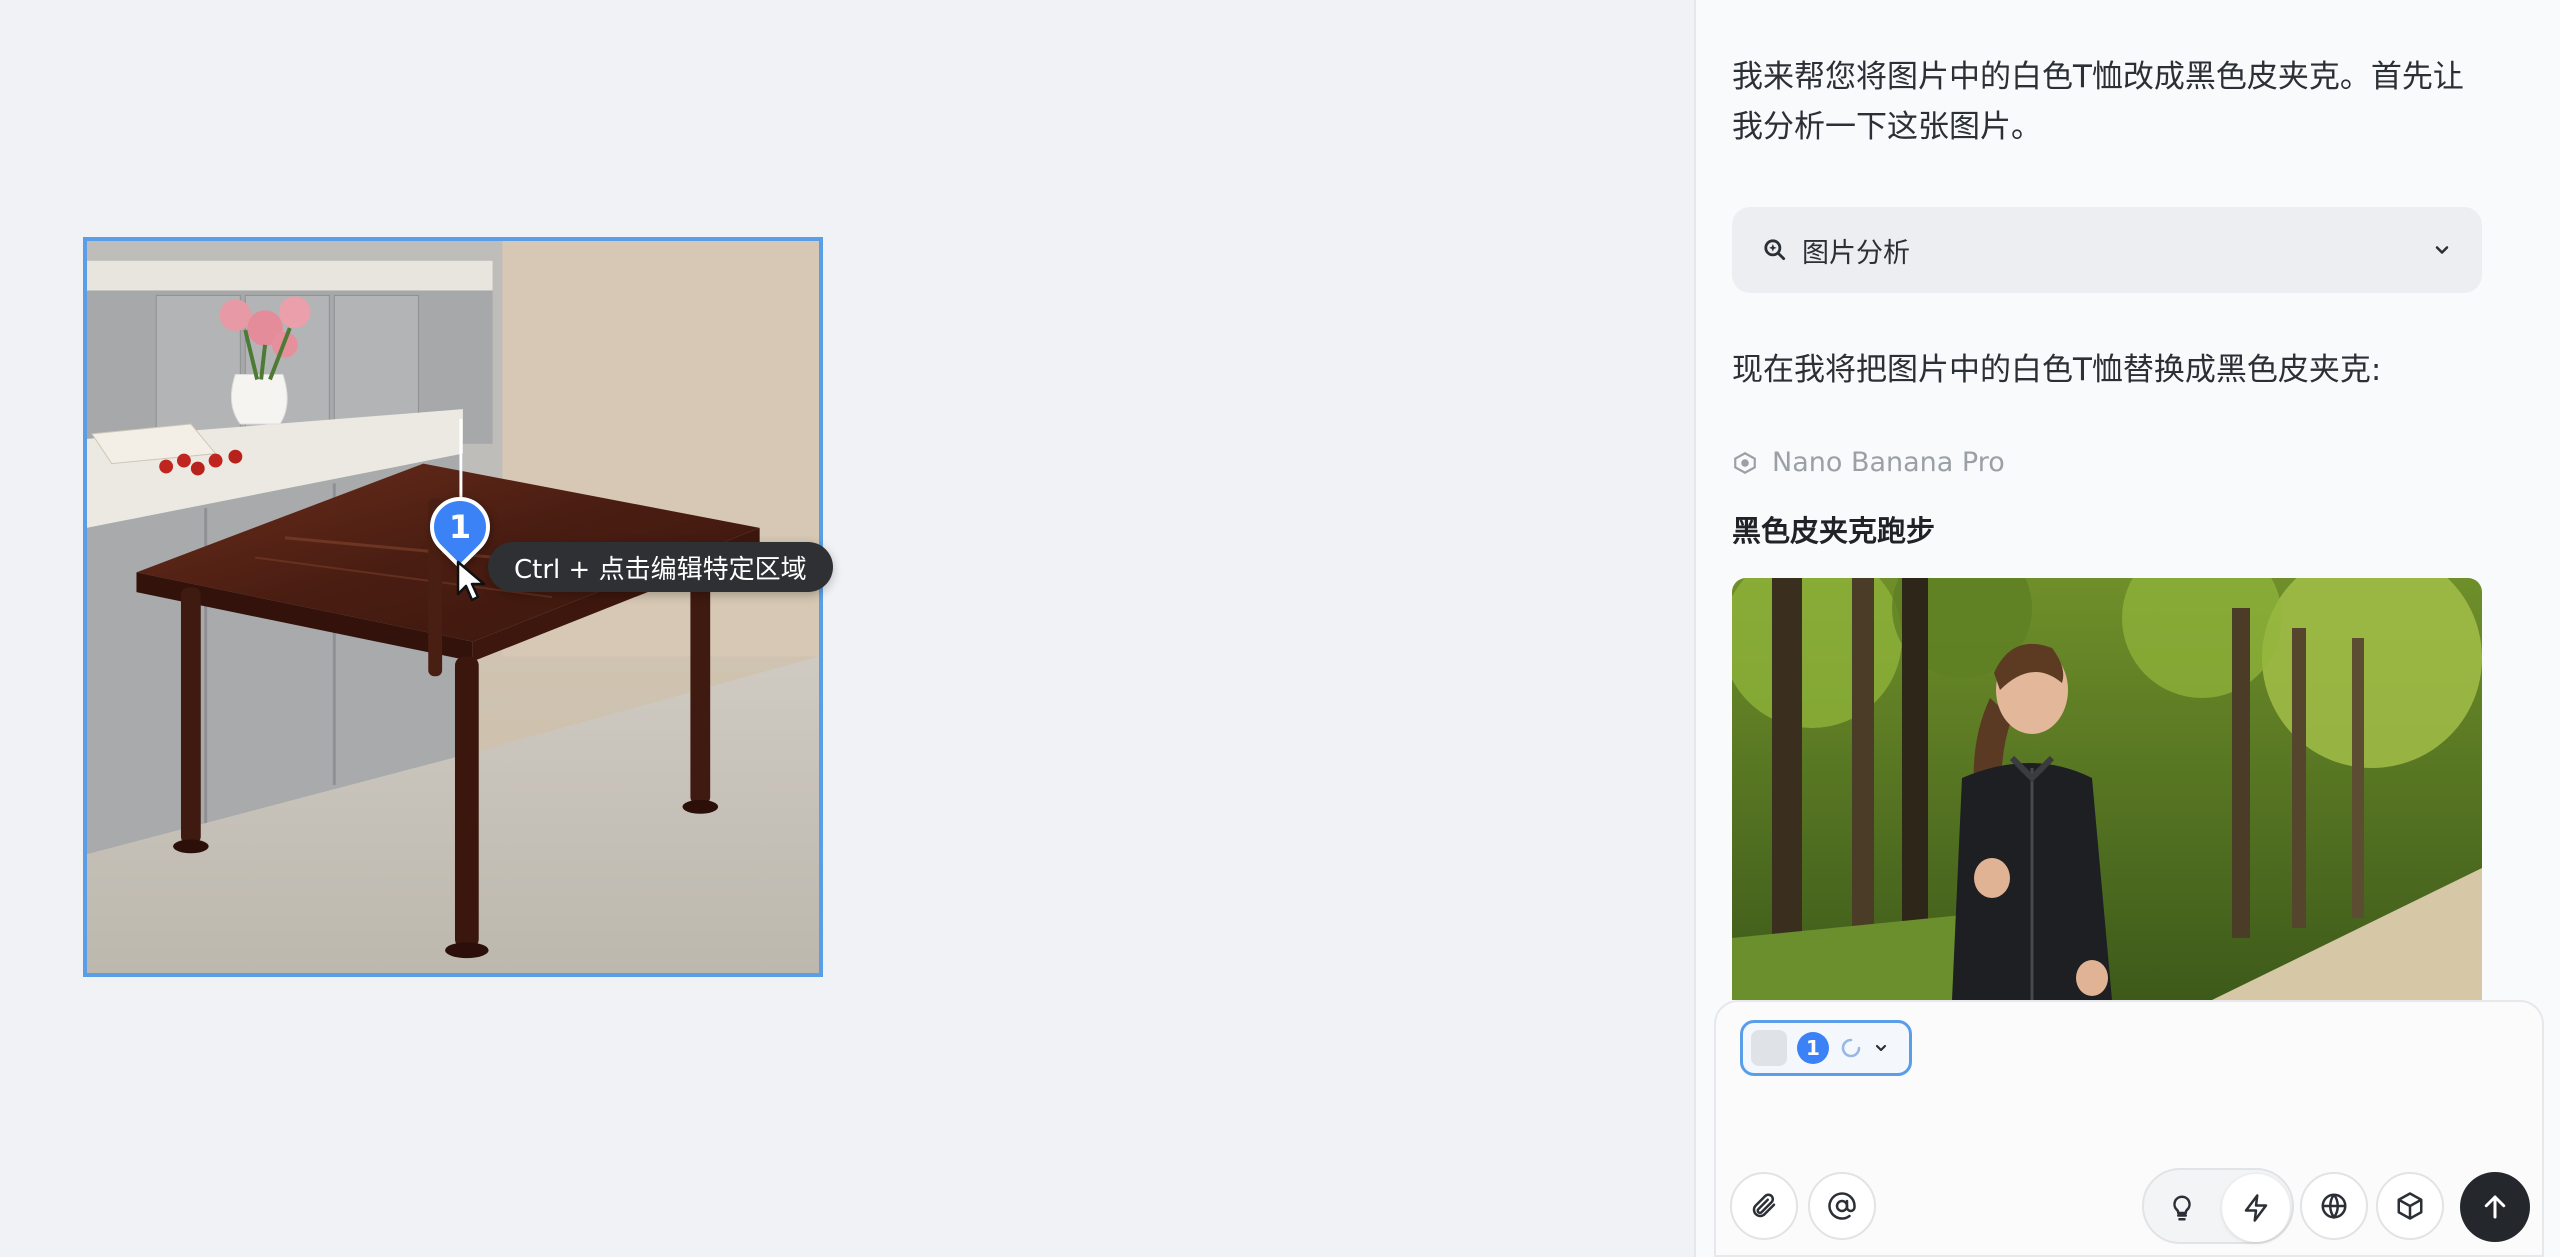 The image size is (2560, 1257). I want to click on mouse-cursor-icon, so click(471, 581).